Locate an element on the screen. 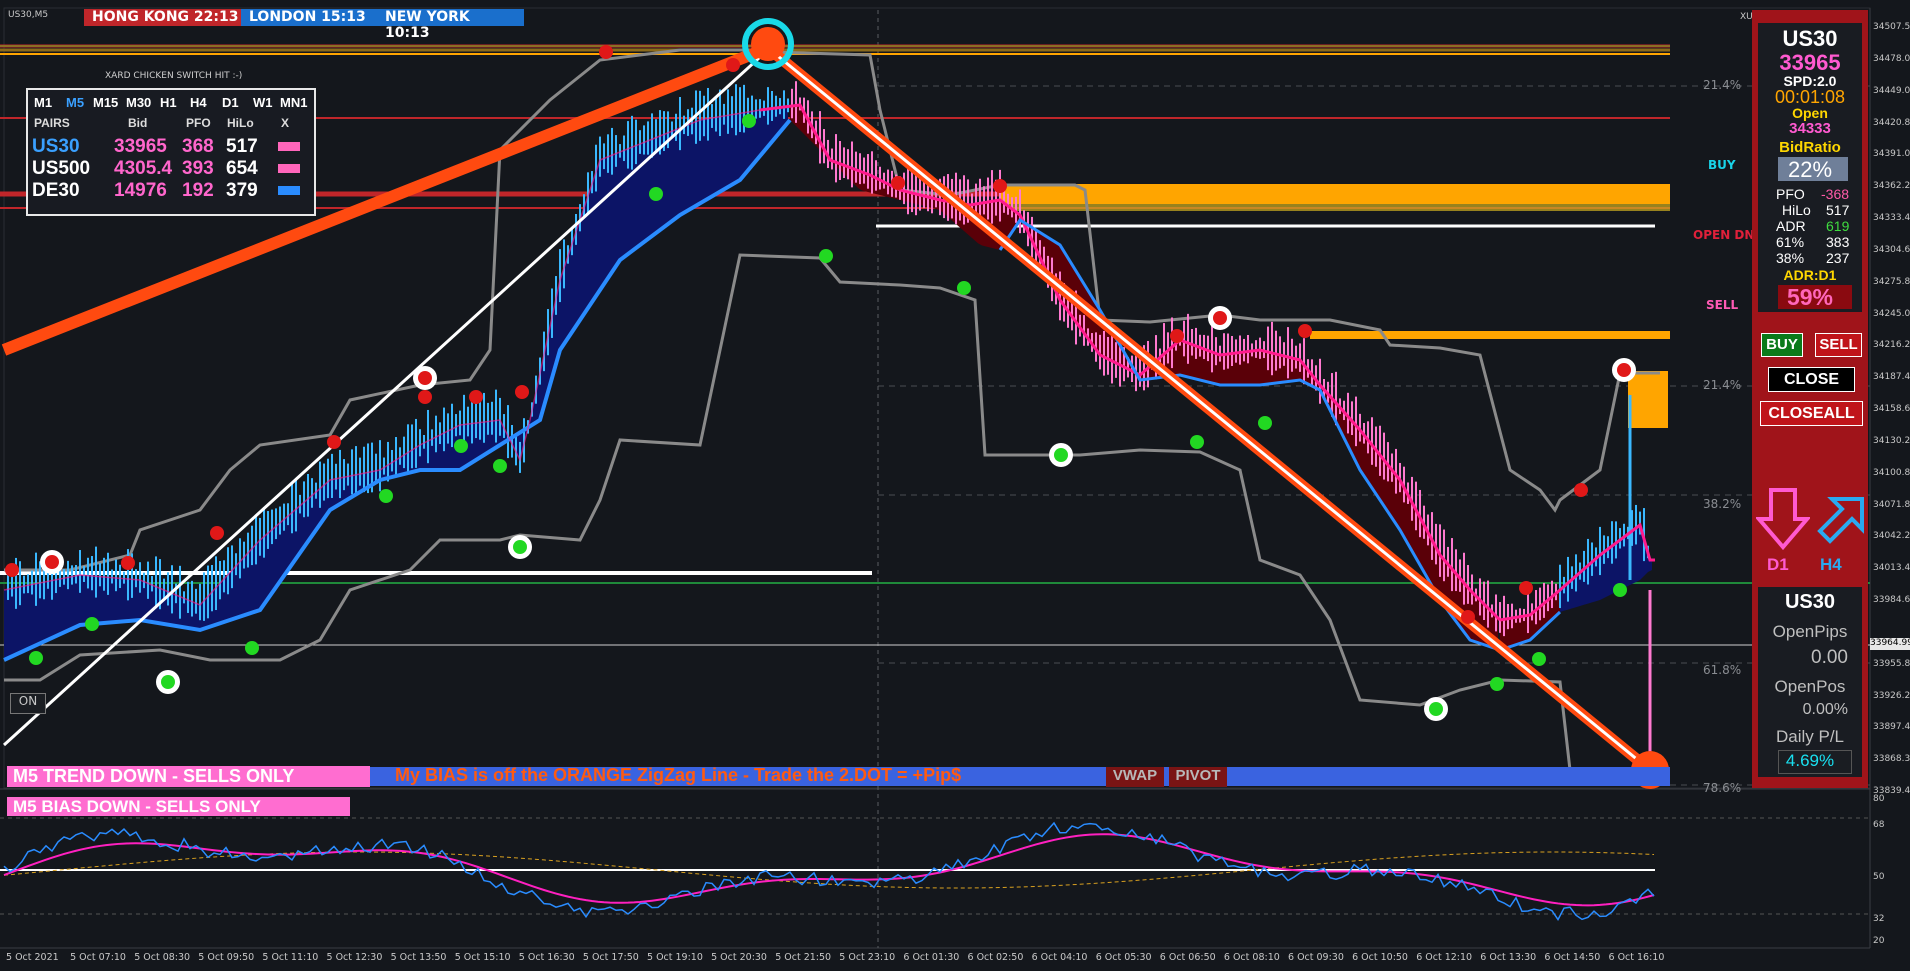 Image resolution: width=1910 pixels, height=971 pixels. osc-tick: 20 is located at coordinates (1879, 941).